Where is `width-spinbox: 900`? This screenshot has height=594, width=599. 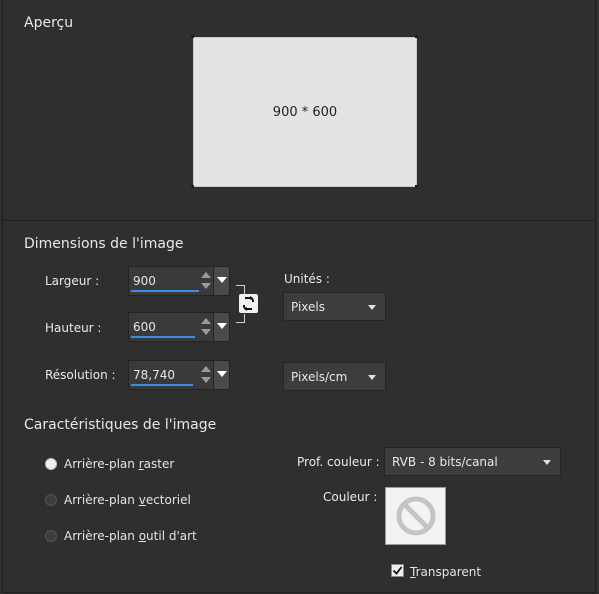
width-spinbox: 900 is located at coordinates (179, 281).